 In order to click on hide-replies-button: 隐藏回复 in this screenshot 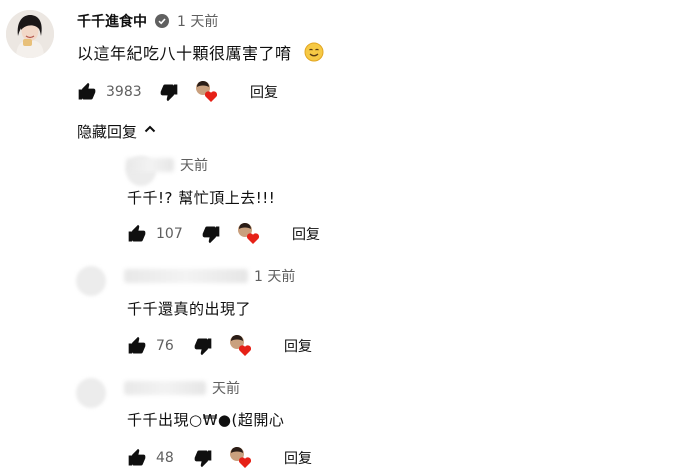, I will do `click(117, 131)`.